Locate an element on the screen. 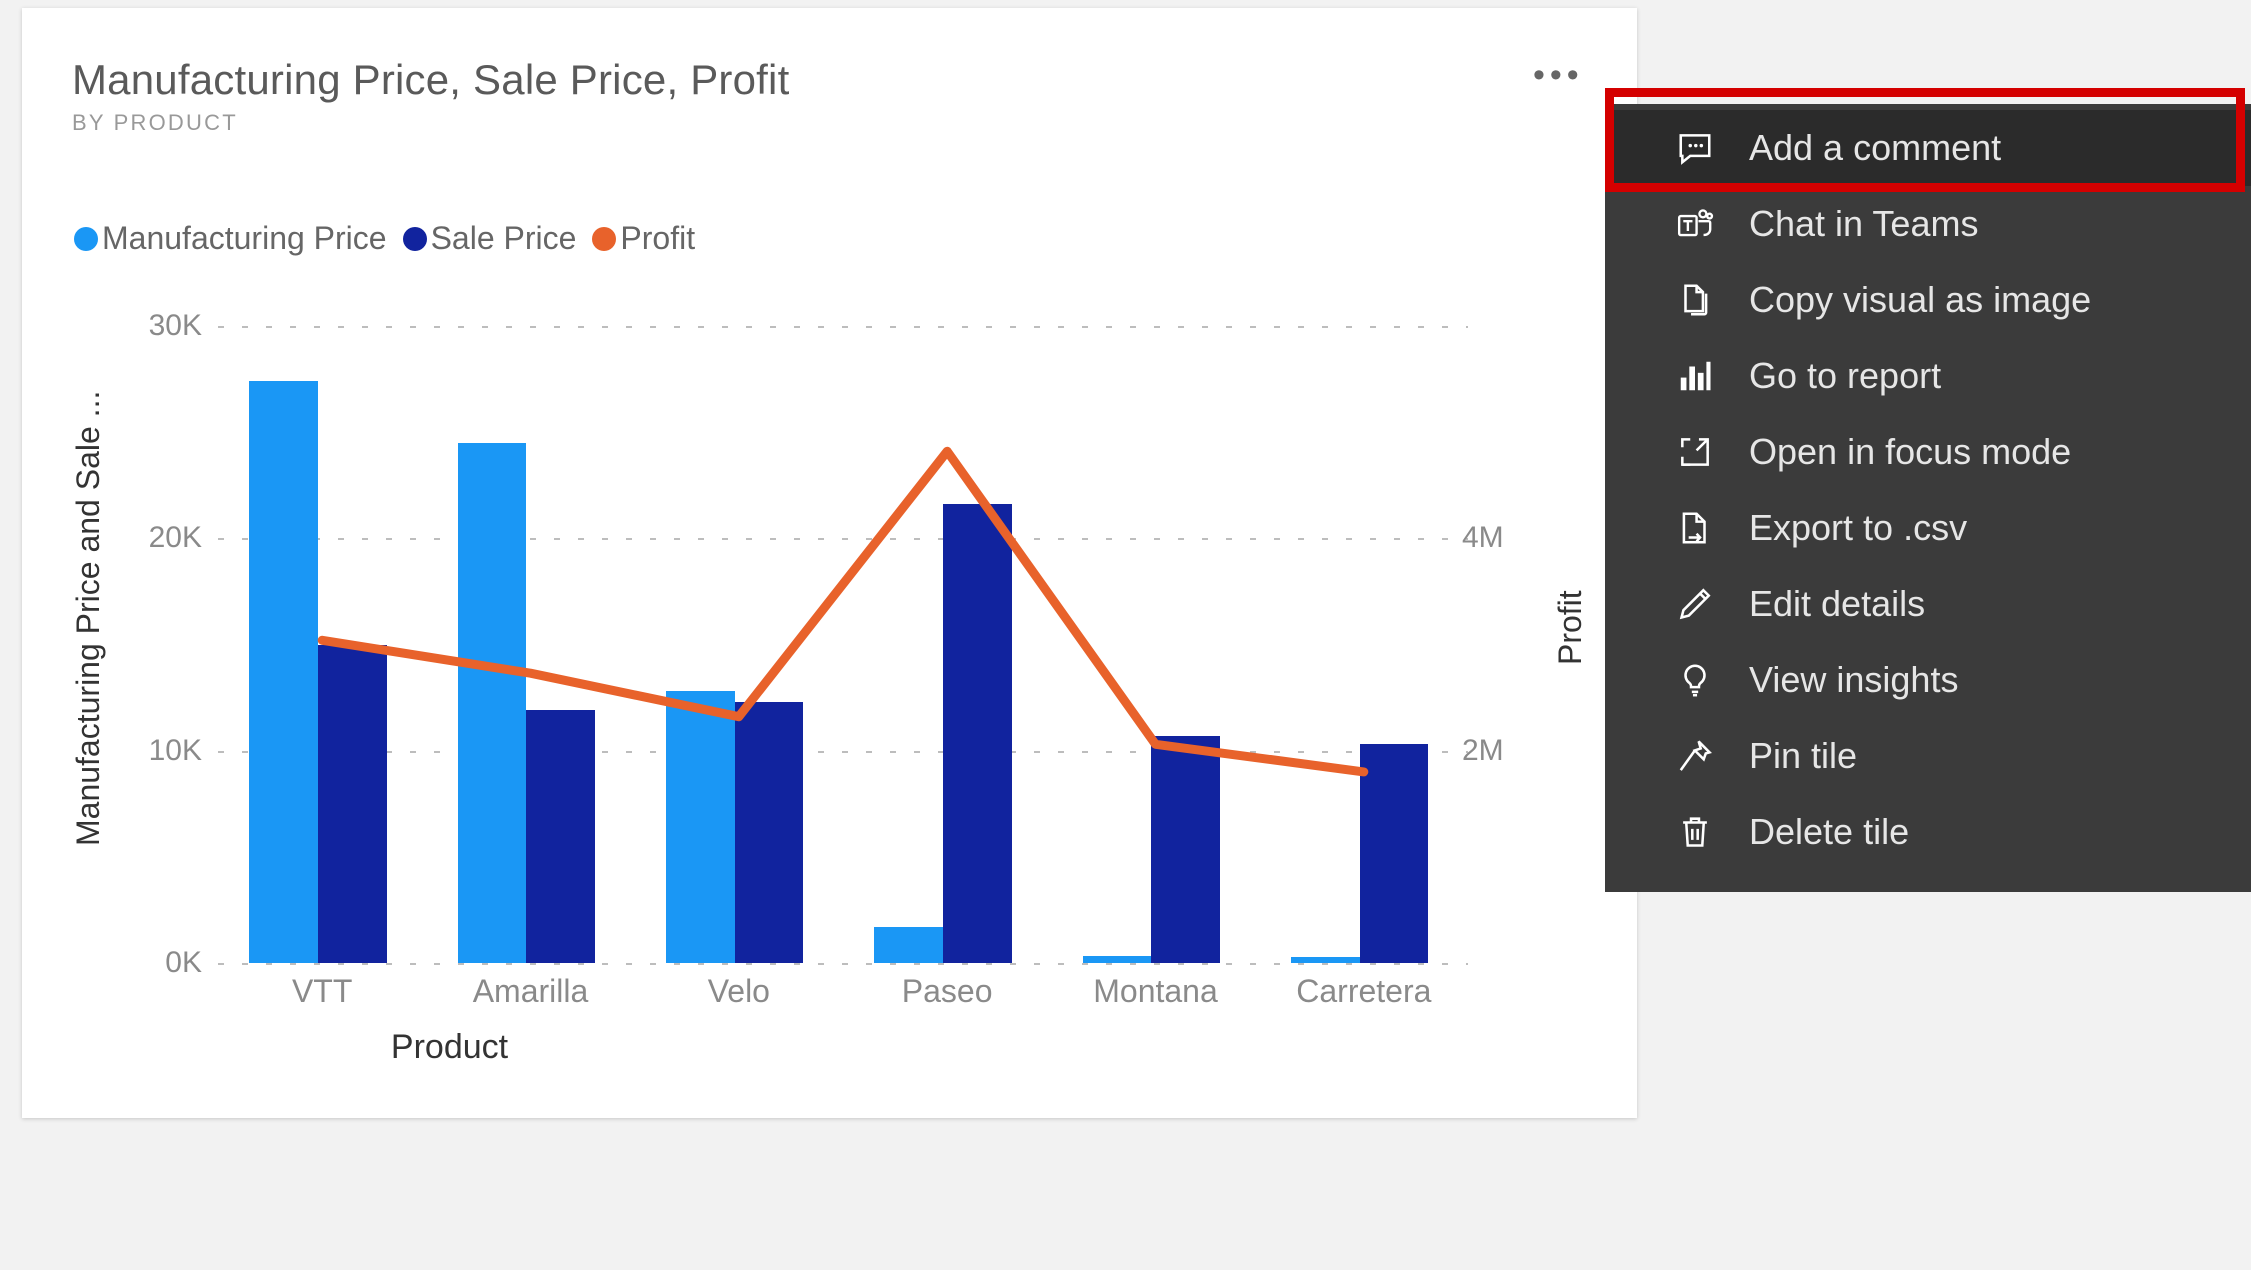 This screenshot has height=1270, width=2251. menu-item-label: View insights is located at coordinates (1854, 679).